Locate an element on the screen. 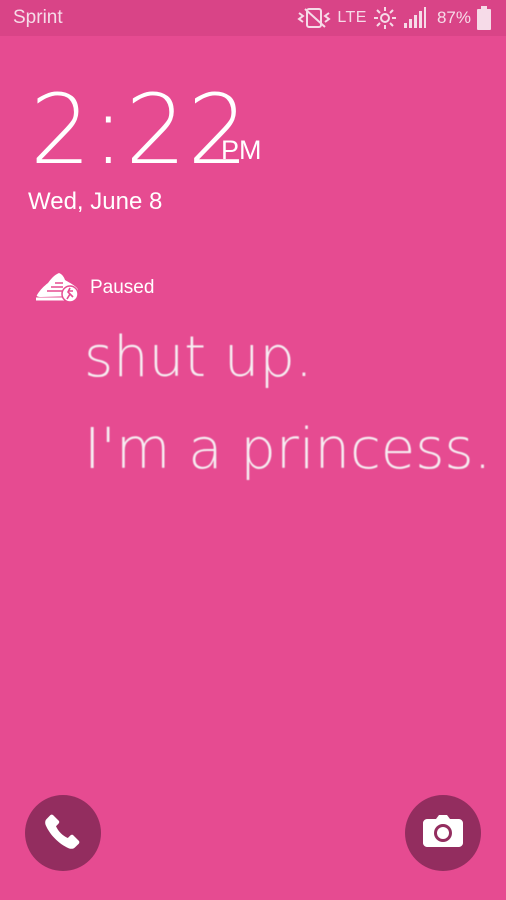 Image resolution: width=506 pixels, height=900 pixels. phone-shortcut-button is located at coordinates (63, 833).